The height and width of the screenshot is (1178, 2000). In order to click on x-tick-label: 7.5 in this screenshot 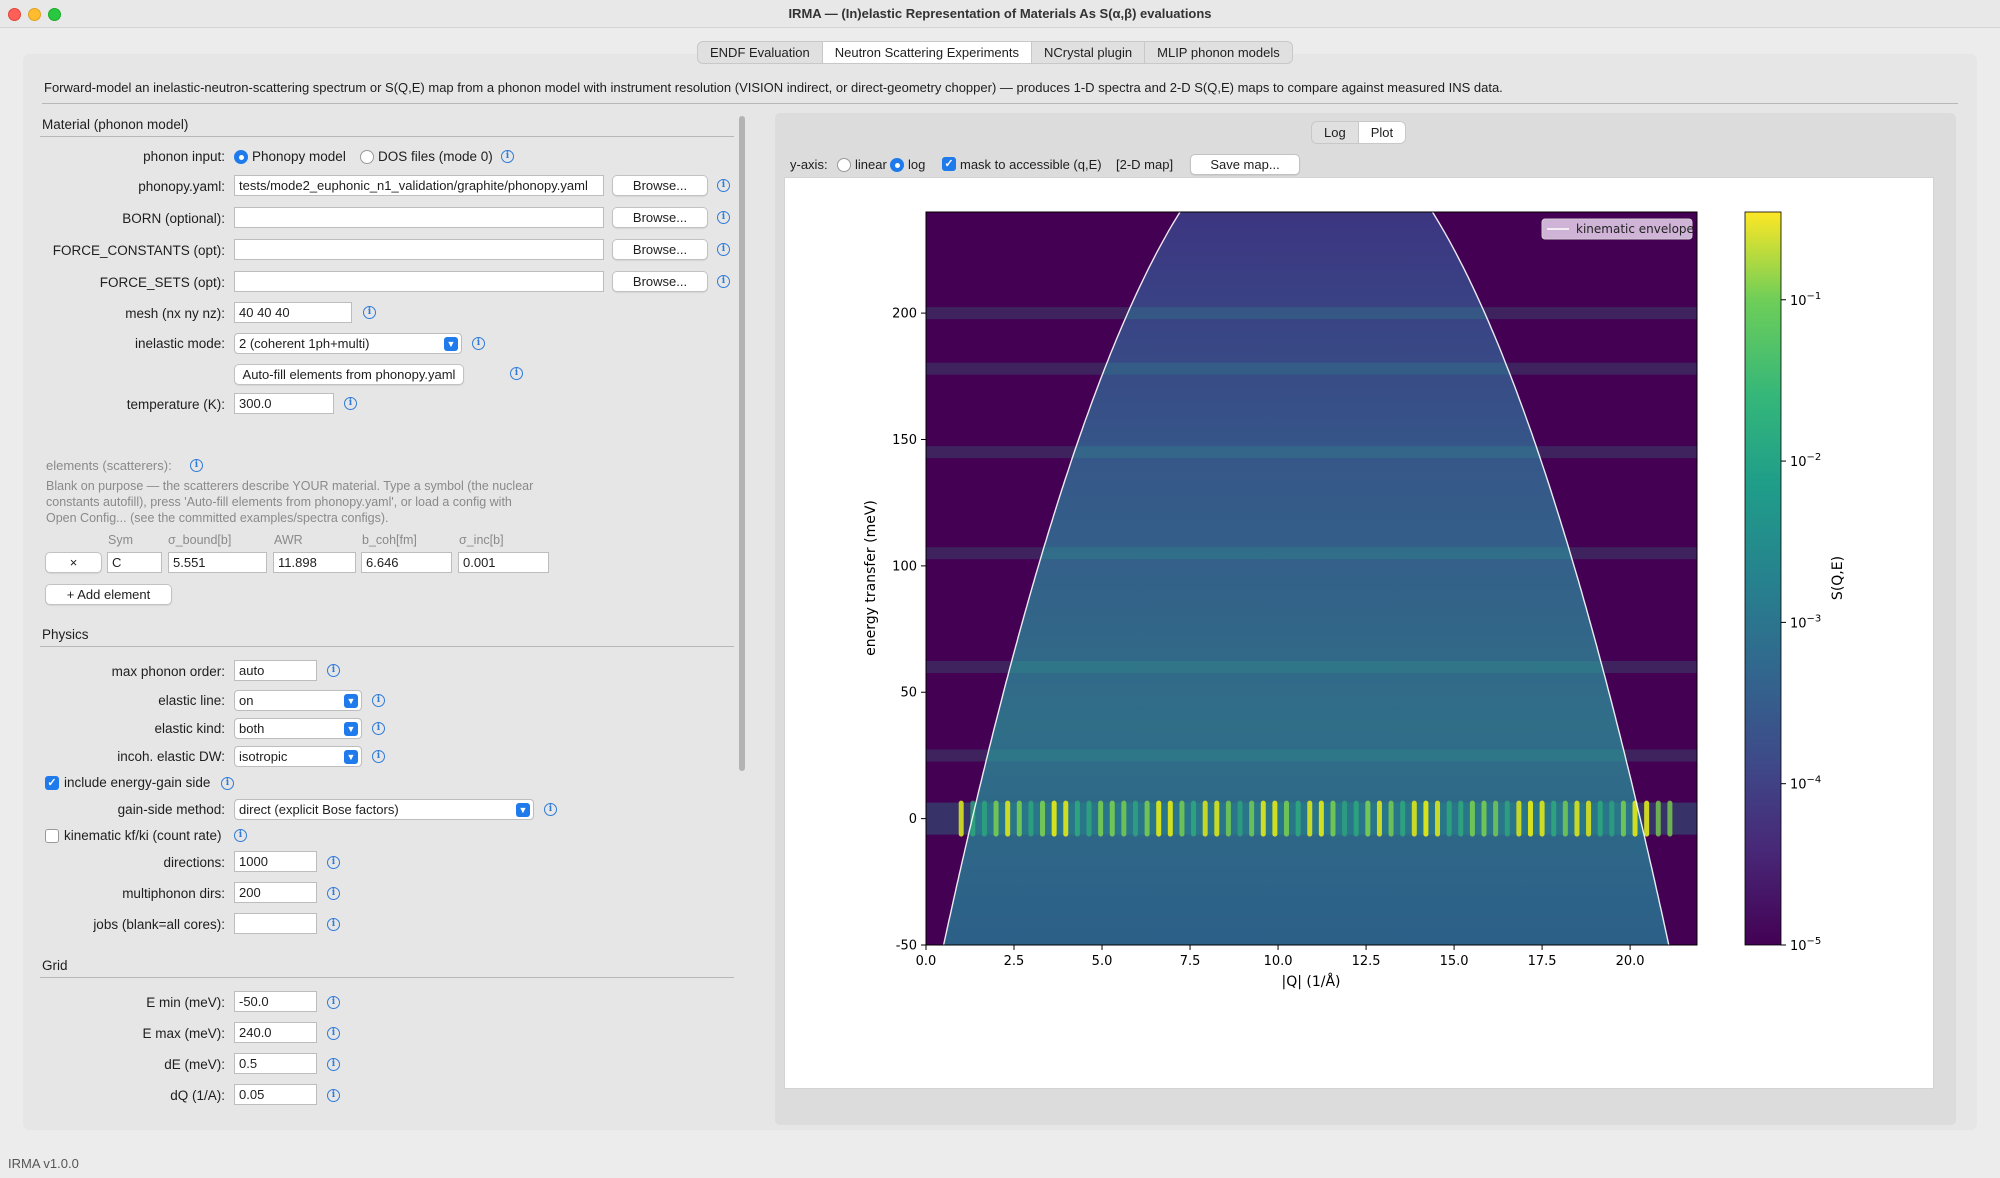, I will do `click(1190, 961)`.